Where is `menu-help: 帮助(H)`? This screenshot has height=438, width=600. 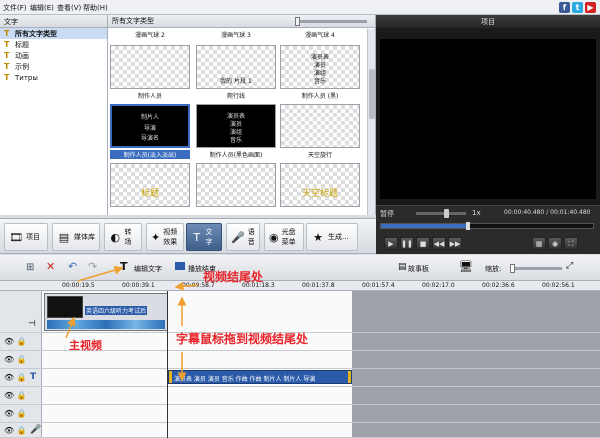 menu-help: 帮助(H) is located at coordinates (95, 8).